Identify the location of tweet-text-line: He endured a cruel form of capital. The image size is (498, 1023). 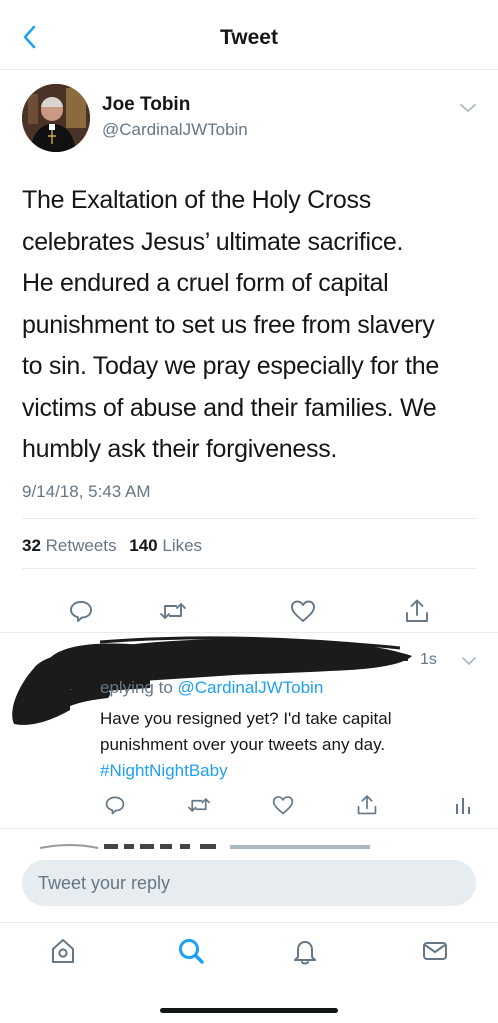
(205, 283).